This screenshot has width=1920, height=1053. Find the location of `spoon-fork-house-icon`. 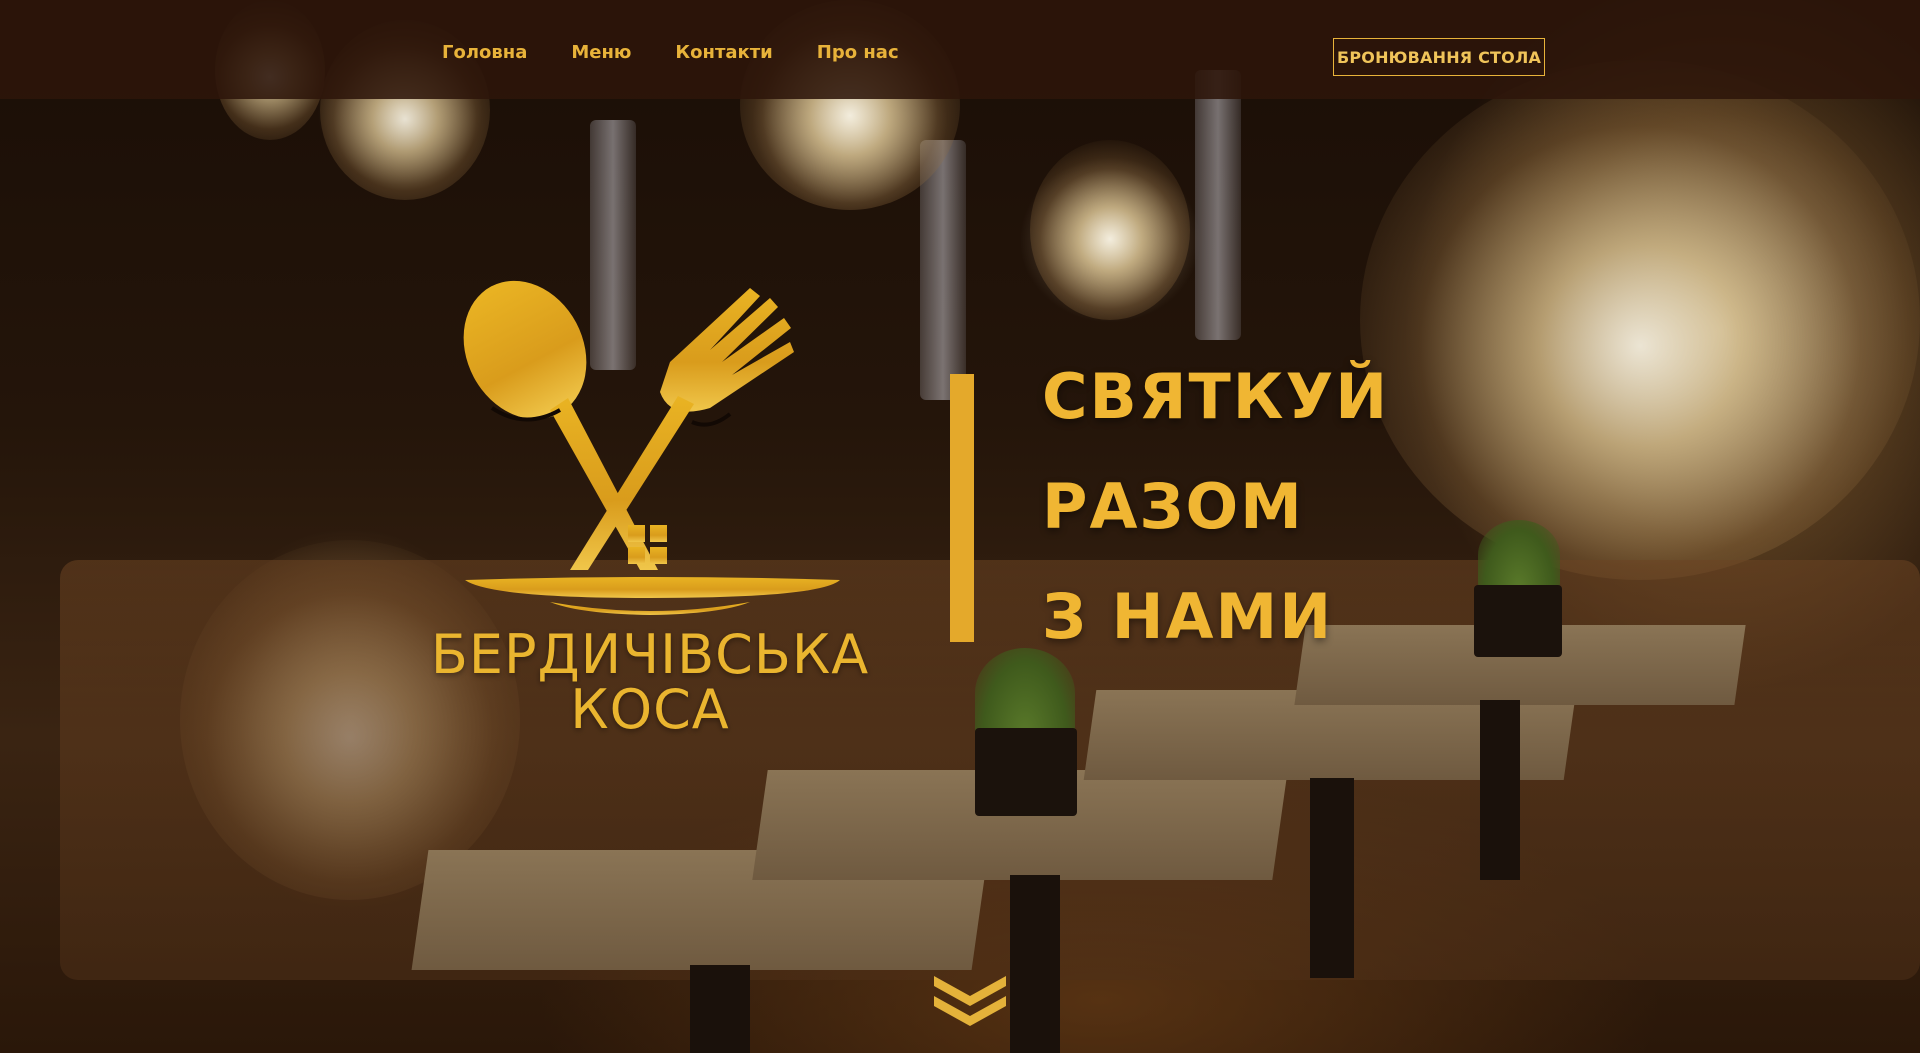

spoon-fork-house-icon is located at coordinates (651, 447).